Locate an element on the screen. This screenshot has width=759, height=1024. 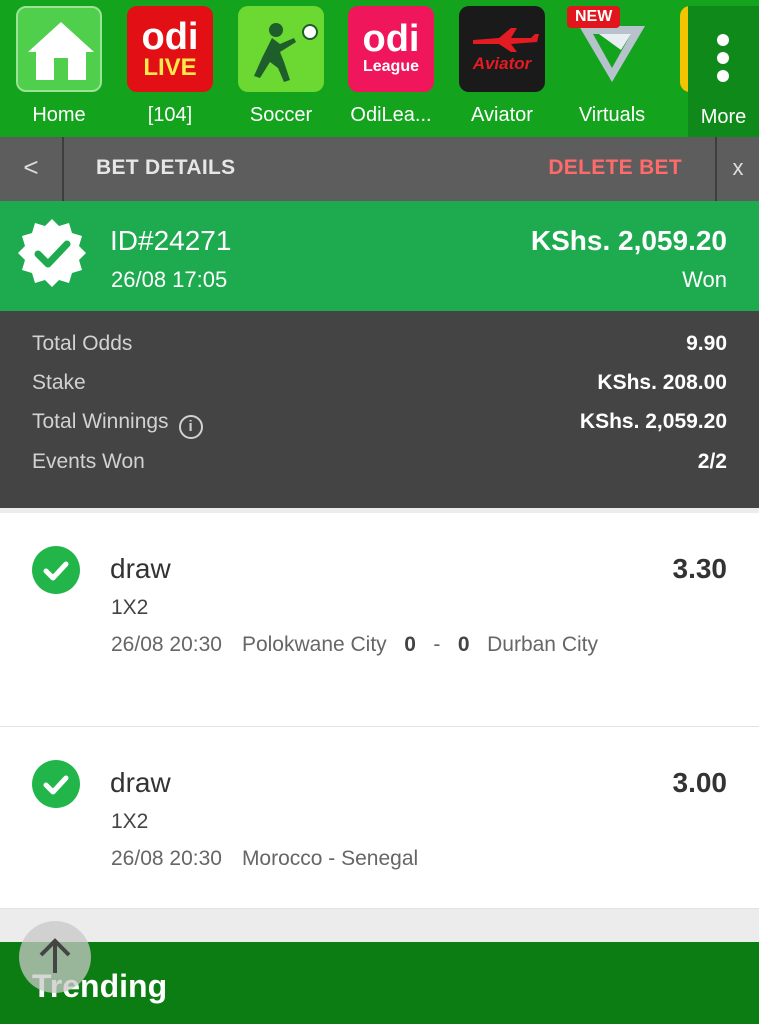
logo-live-text: LIVE is located at coordinates (170, 67).